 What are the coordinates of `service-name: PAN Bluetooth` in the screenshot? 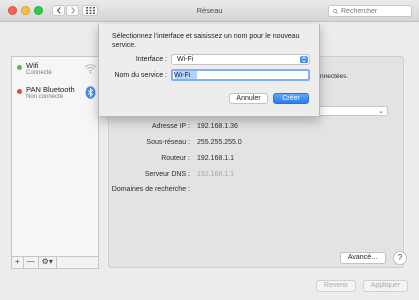 It's located at (50, 89).